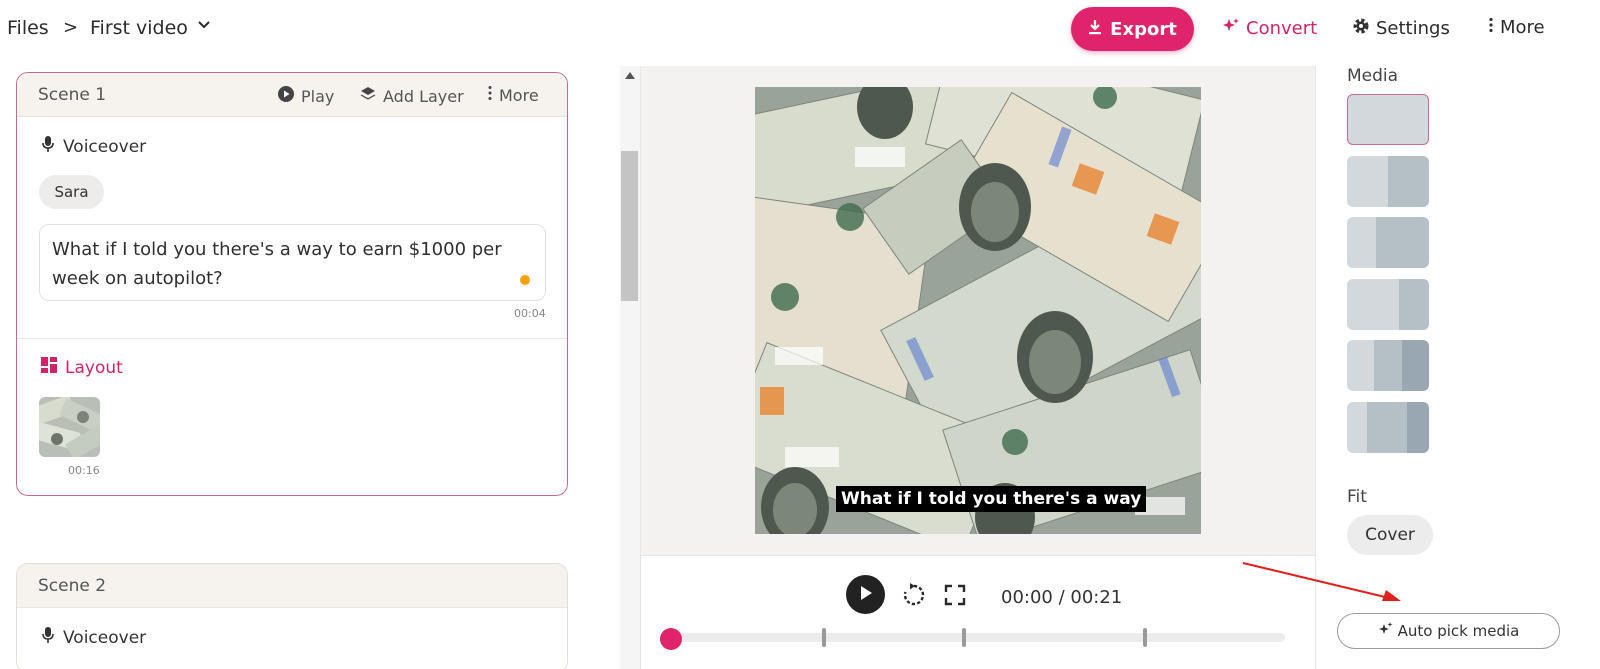  Describe the element at coordinates (72, 95) in the screenshot. I see `scene-title: Scene 1` at that location.